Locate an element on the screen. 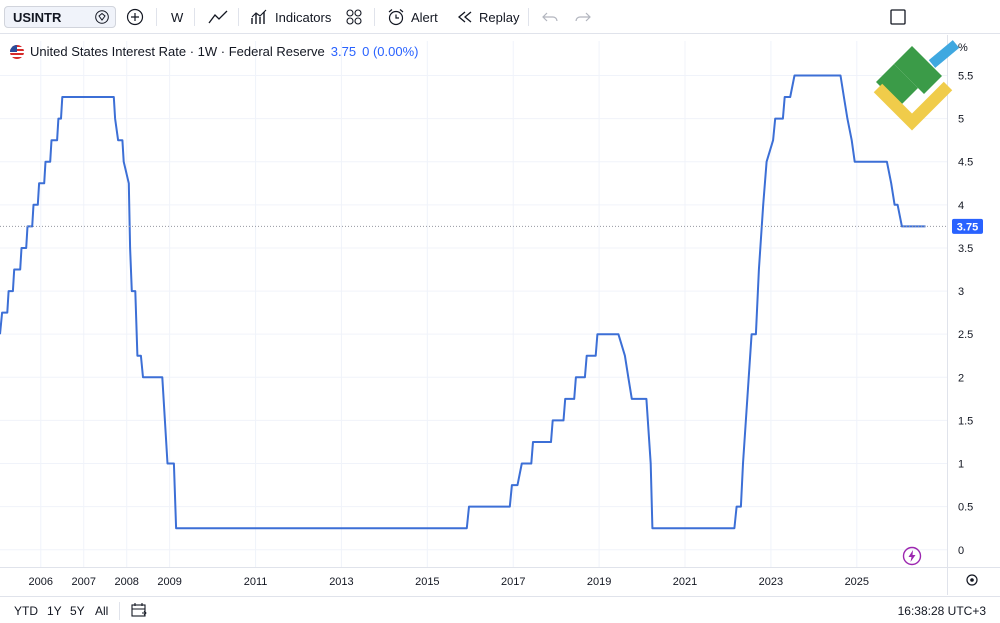 The image size is (1000, 623). plus-circle-icon is located at coordinates (135, 17).